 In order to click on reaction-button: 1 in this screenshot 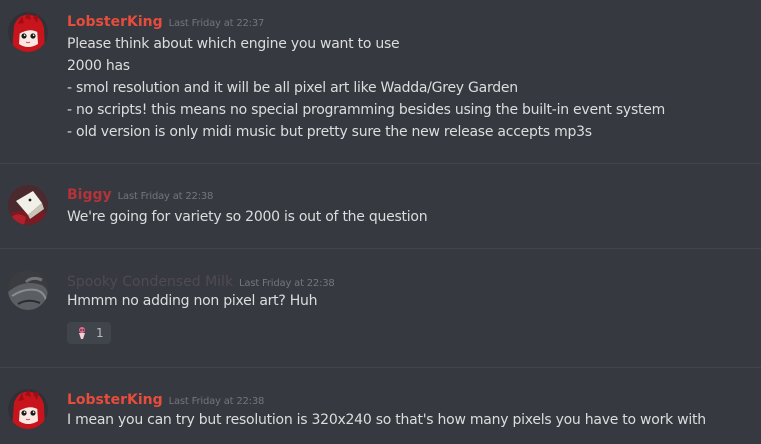, I will do `click(89, 333)`.